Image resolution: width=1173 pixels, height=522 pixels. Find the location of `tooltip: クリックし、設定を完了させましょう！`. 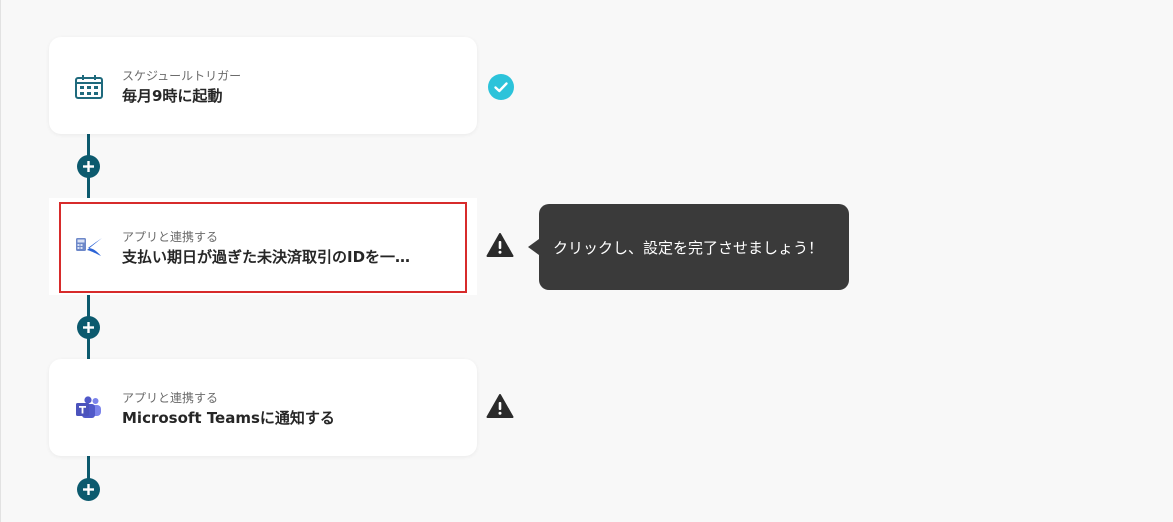

tooltip: クリックし、設定を完了させましょう！ is located at coordinates (694, 247).